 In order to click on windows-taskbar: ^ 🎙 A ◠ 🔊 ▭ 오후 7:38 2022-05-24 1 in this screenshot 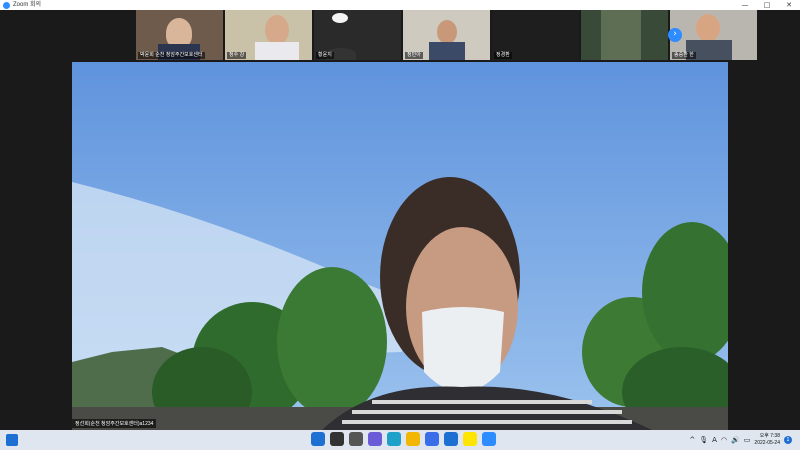, I will do `click(400, 440)`.